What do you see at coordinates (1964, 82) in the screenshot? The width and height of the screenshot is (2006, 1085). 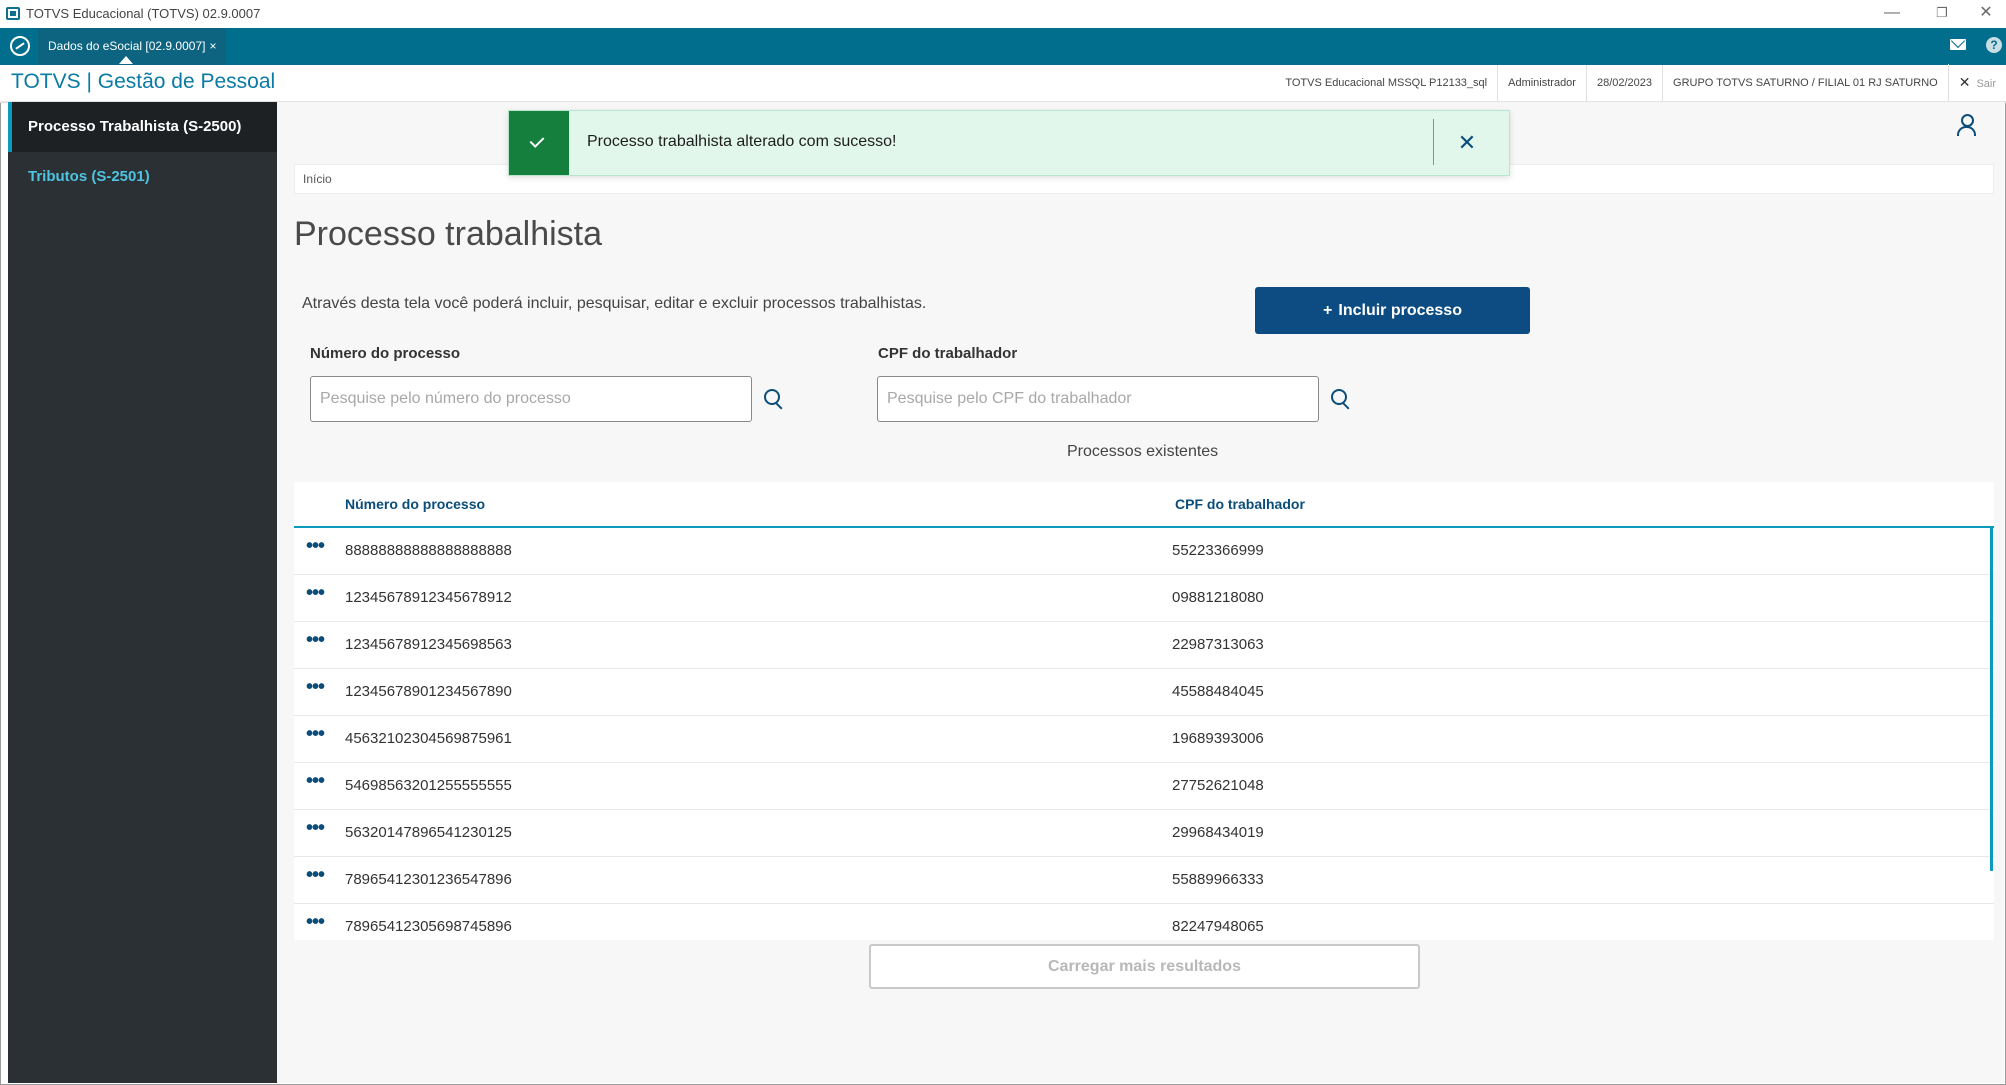 I see `exit-icon: ✕` at bounding box center [1964, 82].